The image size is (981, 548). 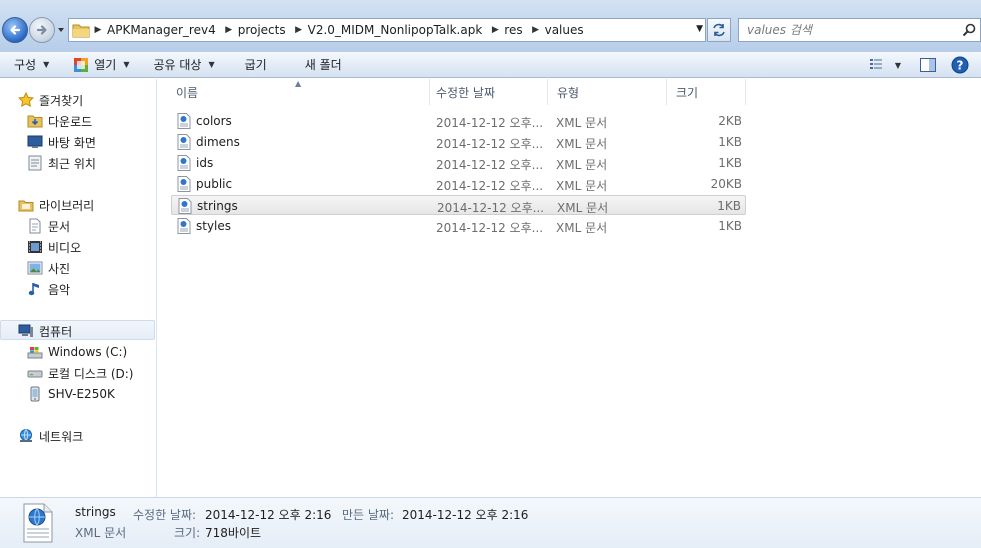 What do you see at coordinates (214, 184) in the screenshot?
I see `file-name: public` at bounding box center [214, 184].